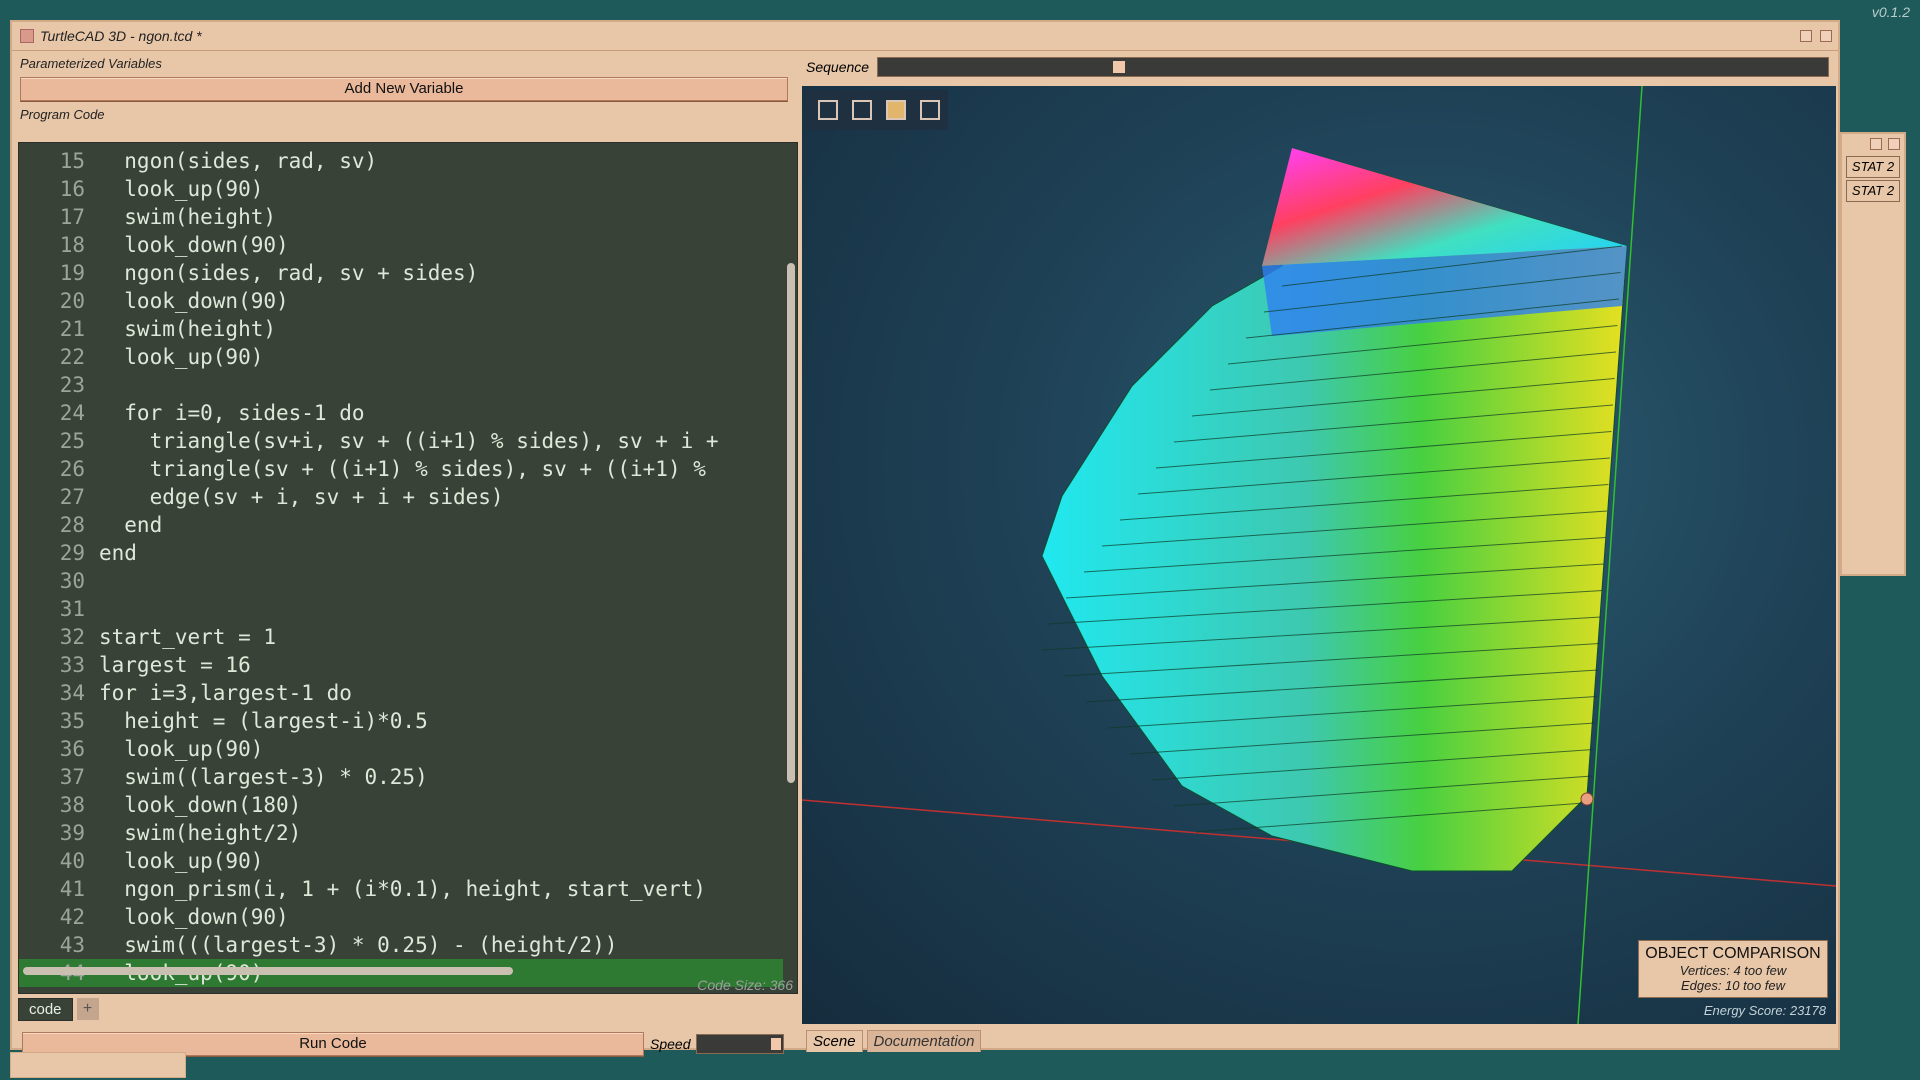 This screenshot has width=1920, height=1080. Describe the element at coordinates (401, 861) in the screenshot. I see `code-line: 40 look_up(90)` at that location.